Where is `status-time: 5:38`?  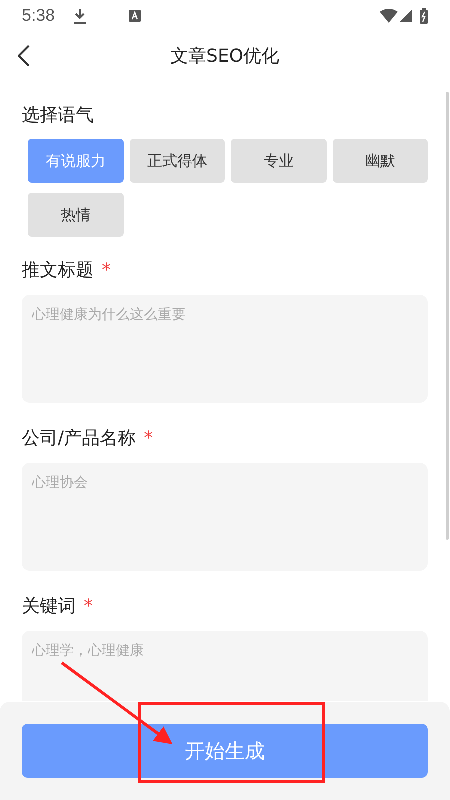
status-time: 5:38 is located at coordinates (39, 16).